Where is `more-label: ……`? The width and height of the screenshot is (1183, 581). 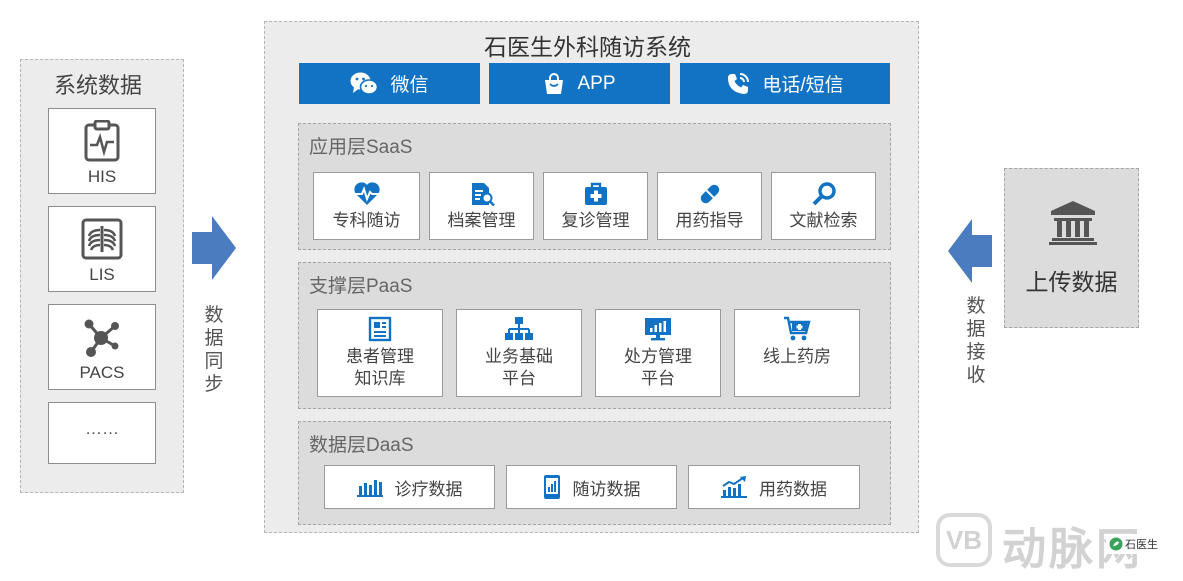
more-label: …… is located at coordinates (102, 428).